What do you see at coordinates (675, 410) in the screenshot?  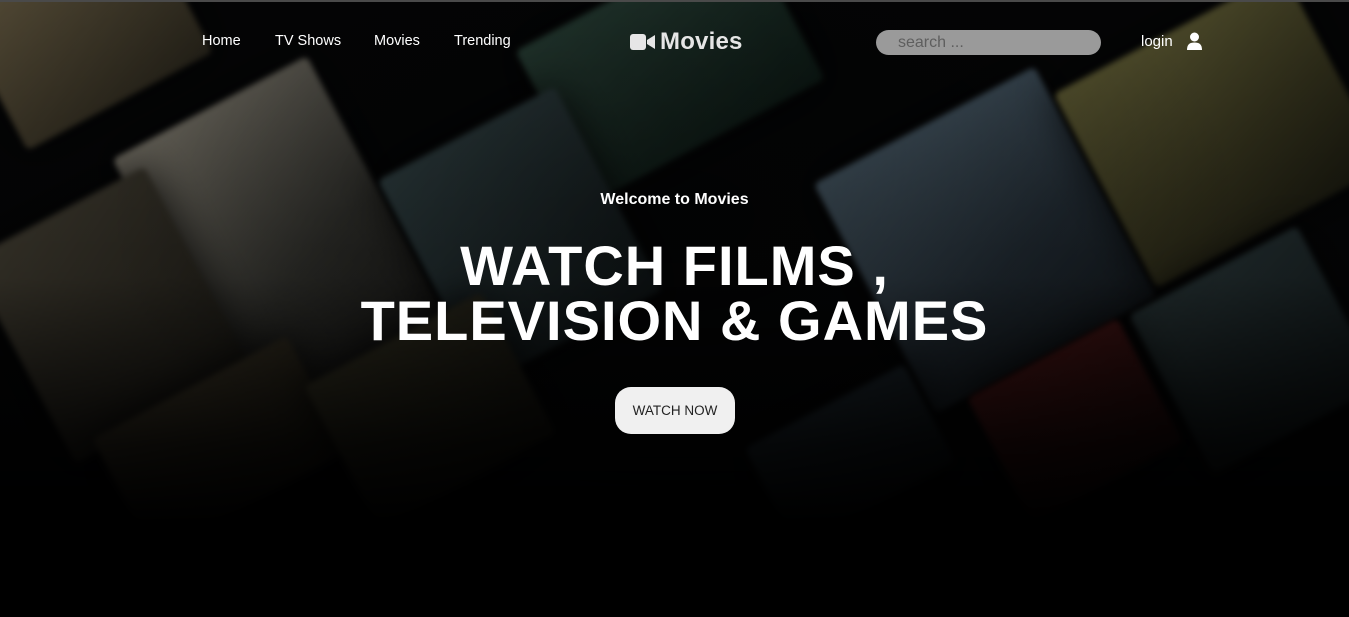 I see `watch-now-button: WATCH NOW` at bounding box center [675, 410].